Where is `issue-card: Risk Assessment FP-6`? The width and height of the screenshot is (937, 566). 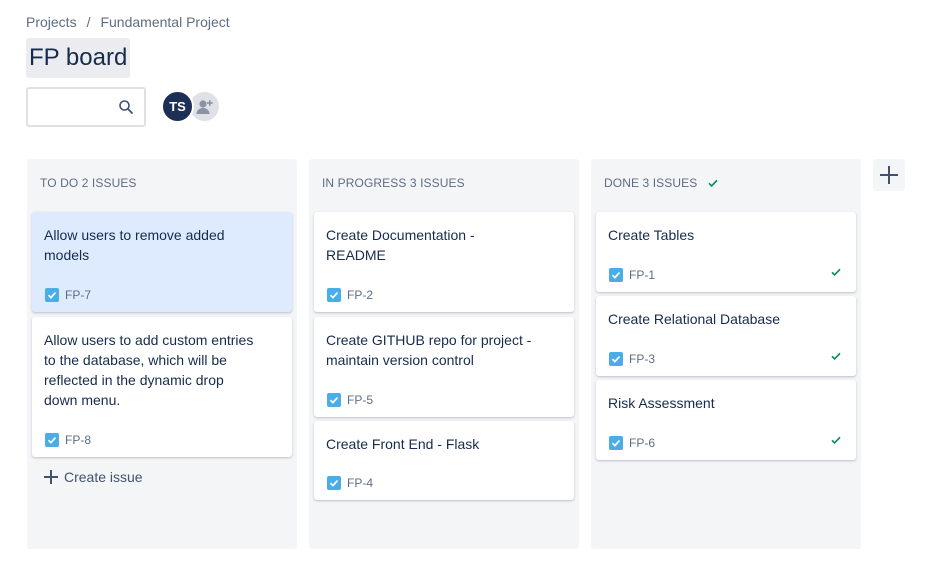 issue-card: Risk Assessment FP-6 is located at coordinates (726, 420).